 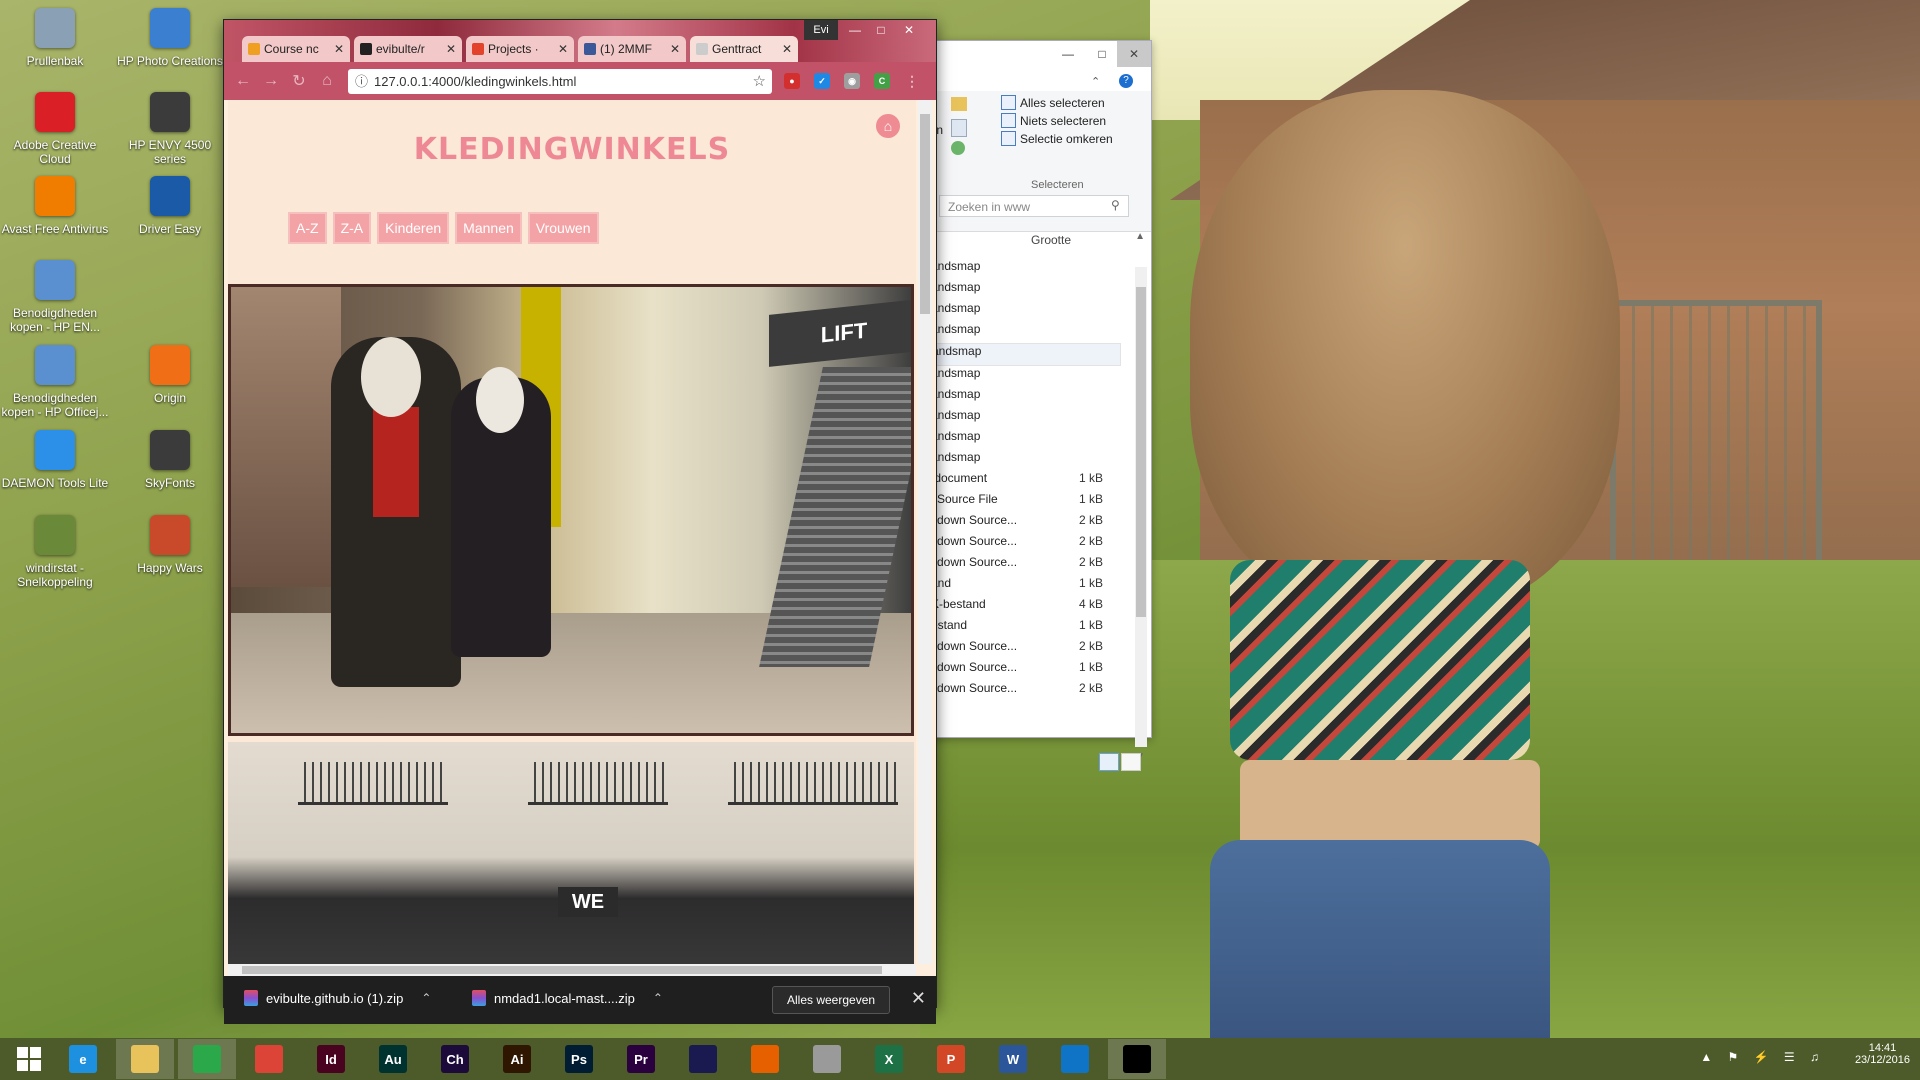 I want to click on ribbon-collapse-icon: ⌃, so click(x=1095, y=81).